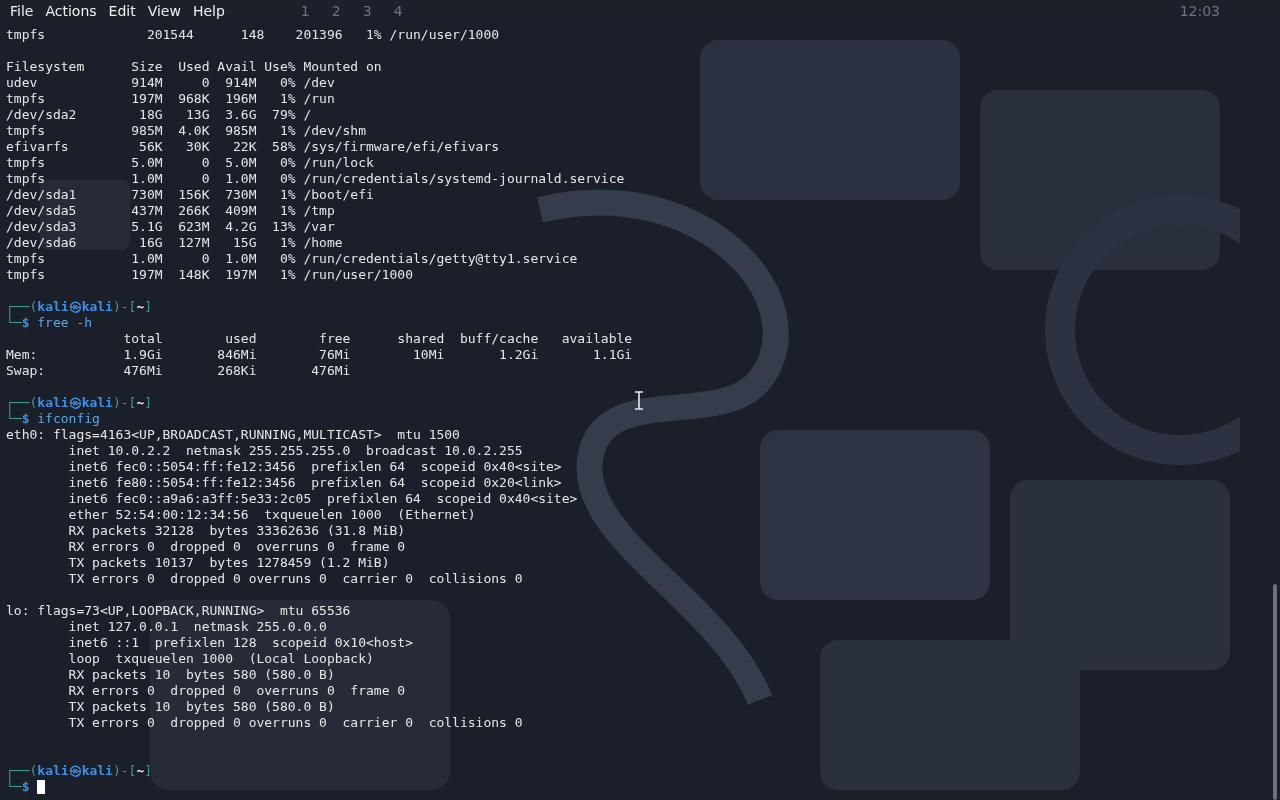  What do you see at coordinates (186, 131) in the screenshot?
I see `terminal-output-line: tmpfs 985M 4.0K 985M 1% /dev/shm` at bounding box center [186, 131].